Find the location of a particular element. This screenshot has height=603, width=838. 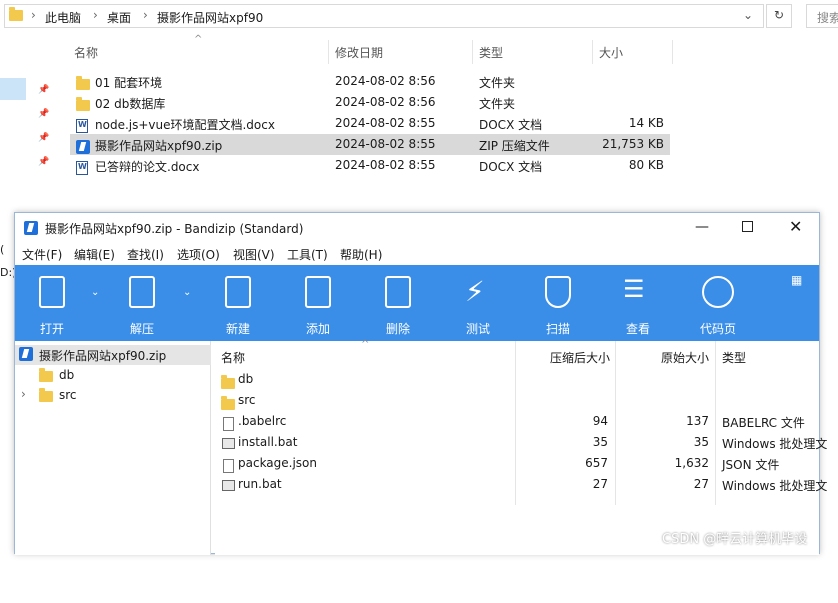

new-archive-icon is located at coordinates (238, 292).